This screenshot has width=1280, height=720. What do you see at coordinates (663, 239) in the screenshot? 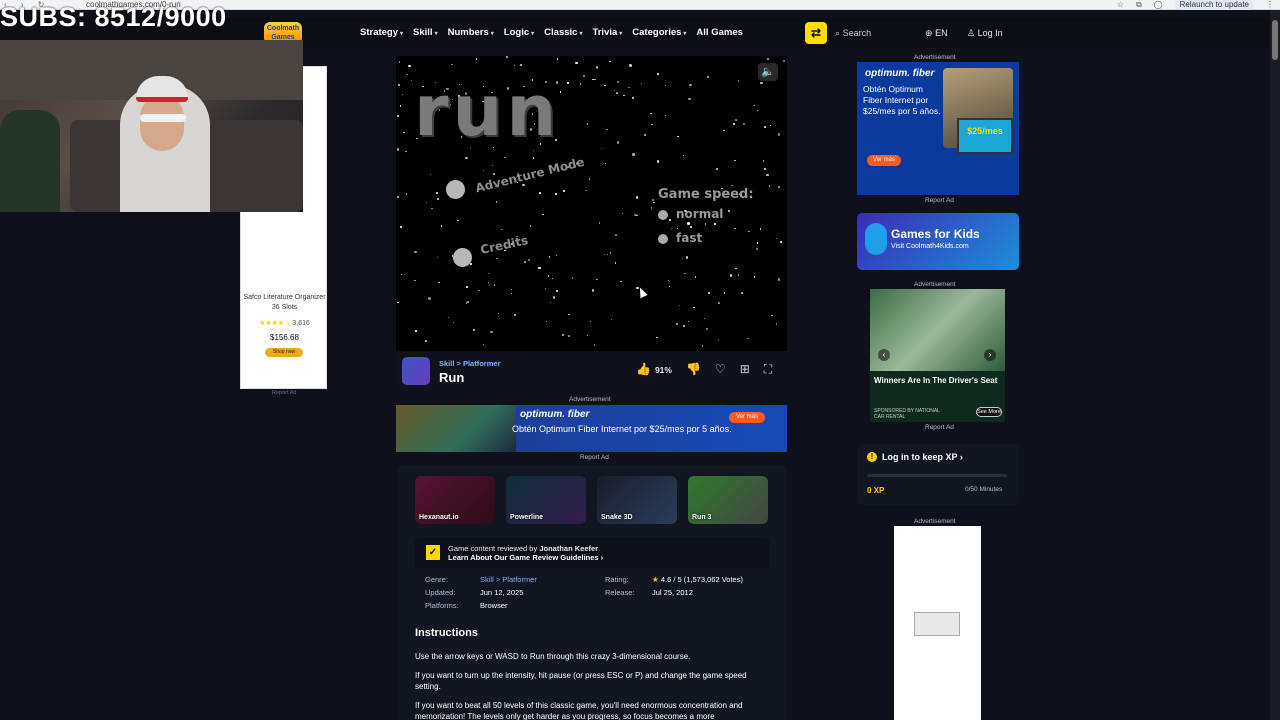
I see `speed-fast-radio` at bounding box center [663, 239].